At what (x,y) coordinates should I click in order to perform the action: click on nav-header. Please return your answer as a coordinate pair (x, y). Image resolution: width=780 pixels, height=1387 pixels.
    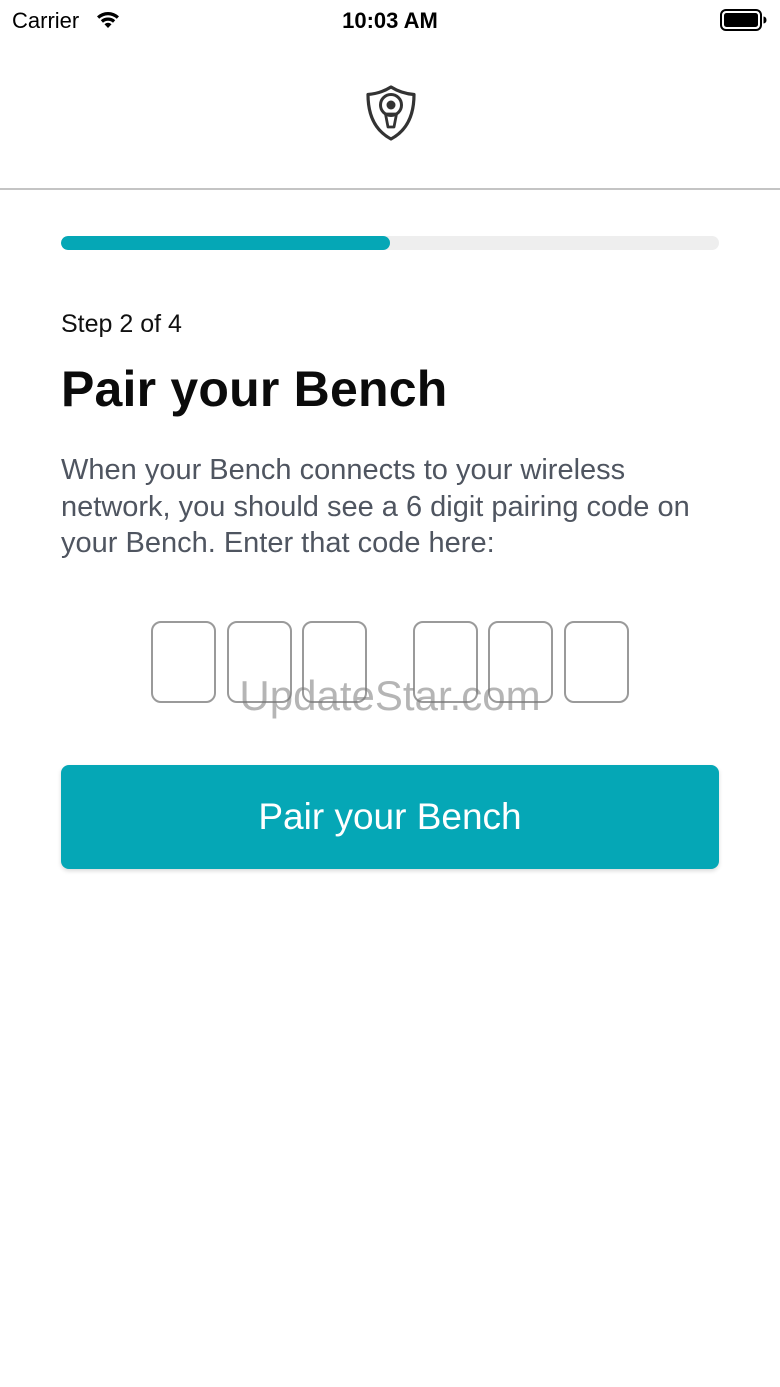
    Looking at the image, I should click on (390, 115).